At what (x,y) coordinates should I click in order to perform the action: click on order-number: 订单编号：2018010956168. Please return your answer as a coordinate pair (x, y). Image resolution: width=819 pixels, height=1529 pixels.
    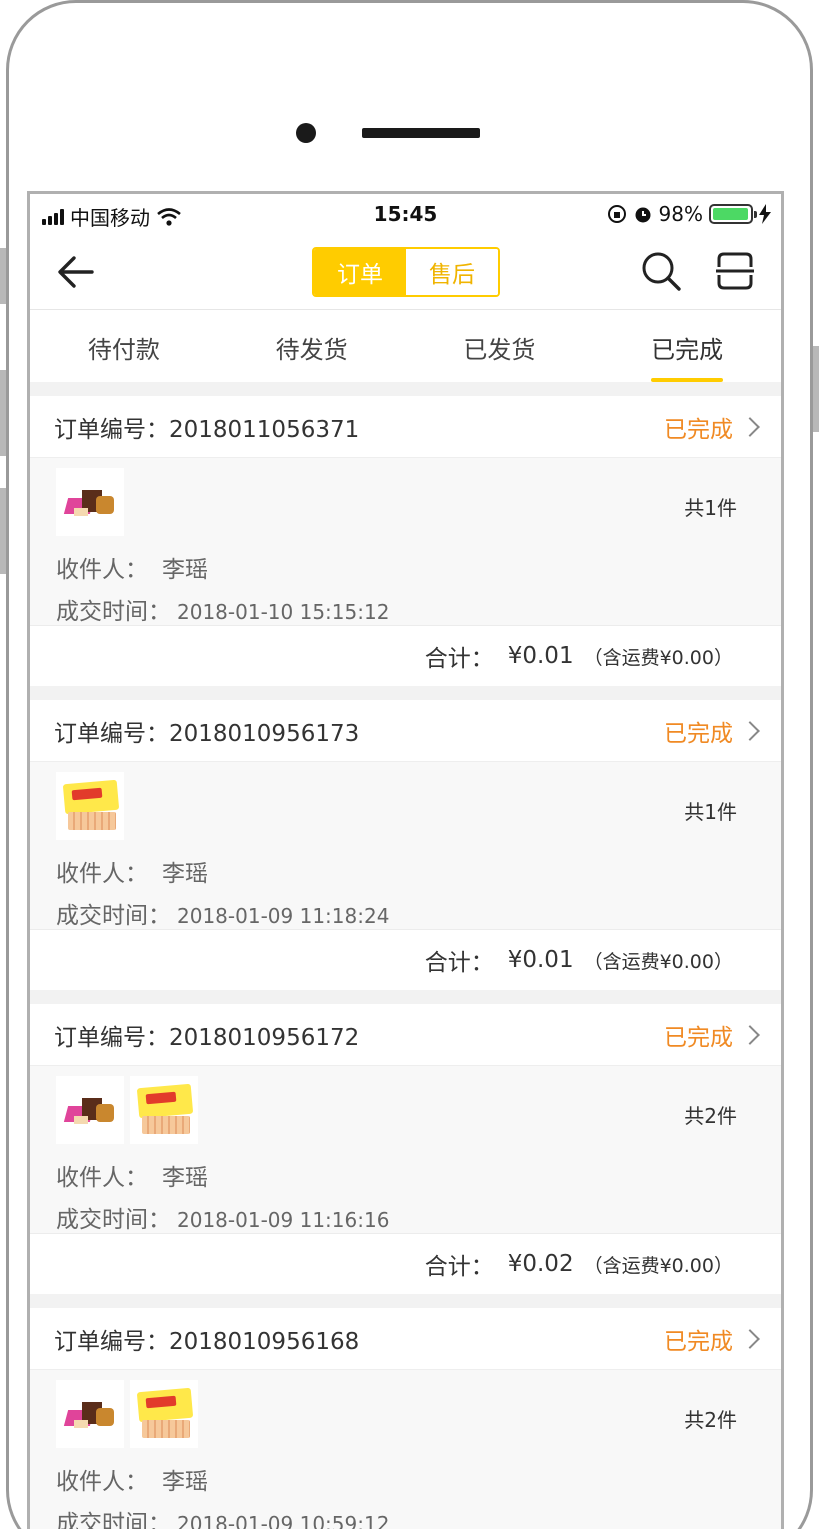
    Looking at the image, I should click on (207, 1341).